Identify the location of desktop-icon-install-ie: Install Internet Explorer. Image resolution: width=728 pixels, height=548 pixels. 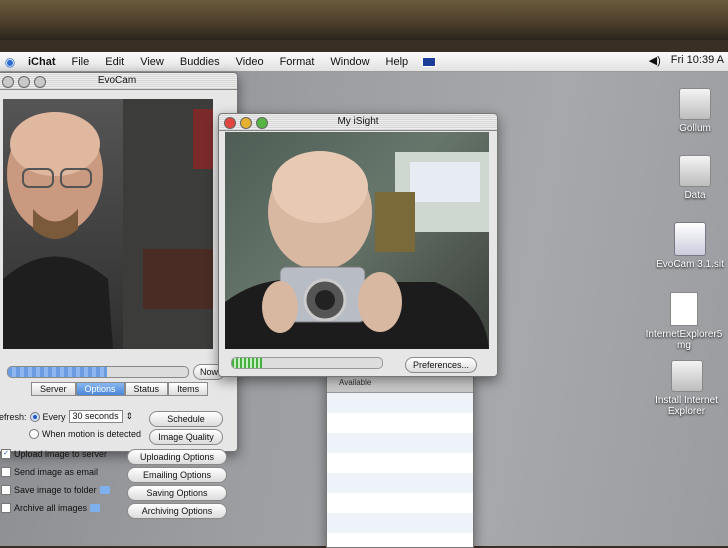
(686, 388).